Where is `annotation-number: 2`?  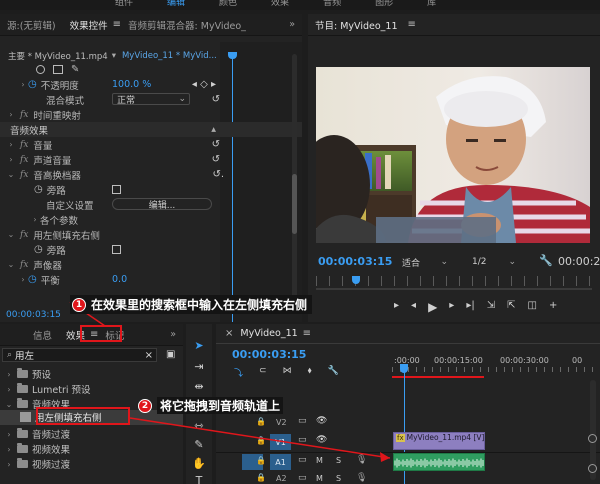 annotation-number: 2 is located at coordinates (145, 405).